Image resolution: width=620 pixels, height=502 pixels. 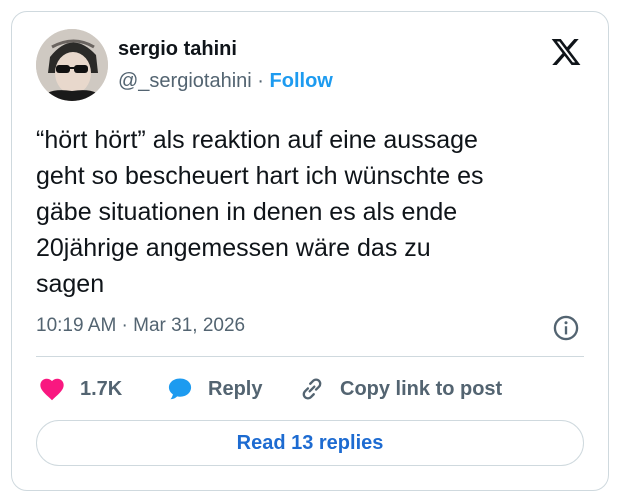 I want to click on read-replies-button: Read 13 replies, so click(x=310, y=443).